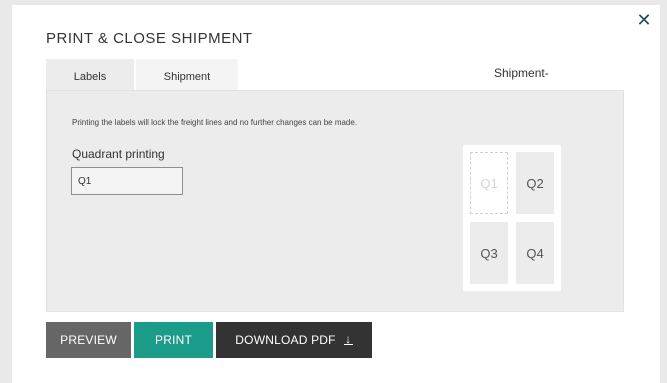 The width and height of the screenshot is (667, 383). Describe the element at coordinates (118, 154) in the screenshot. I see `quadrant-printing-label: Quadrant printing` at that location.